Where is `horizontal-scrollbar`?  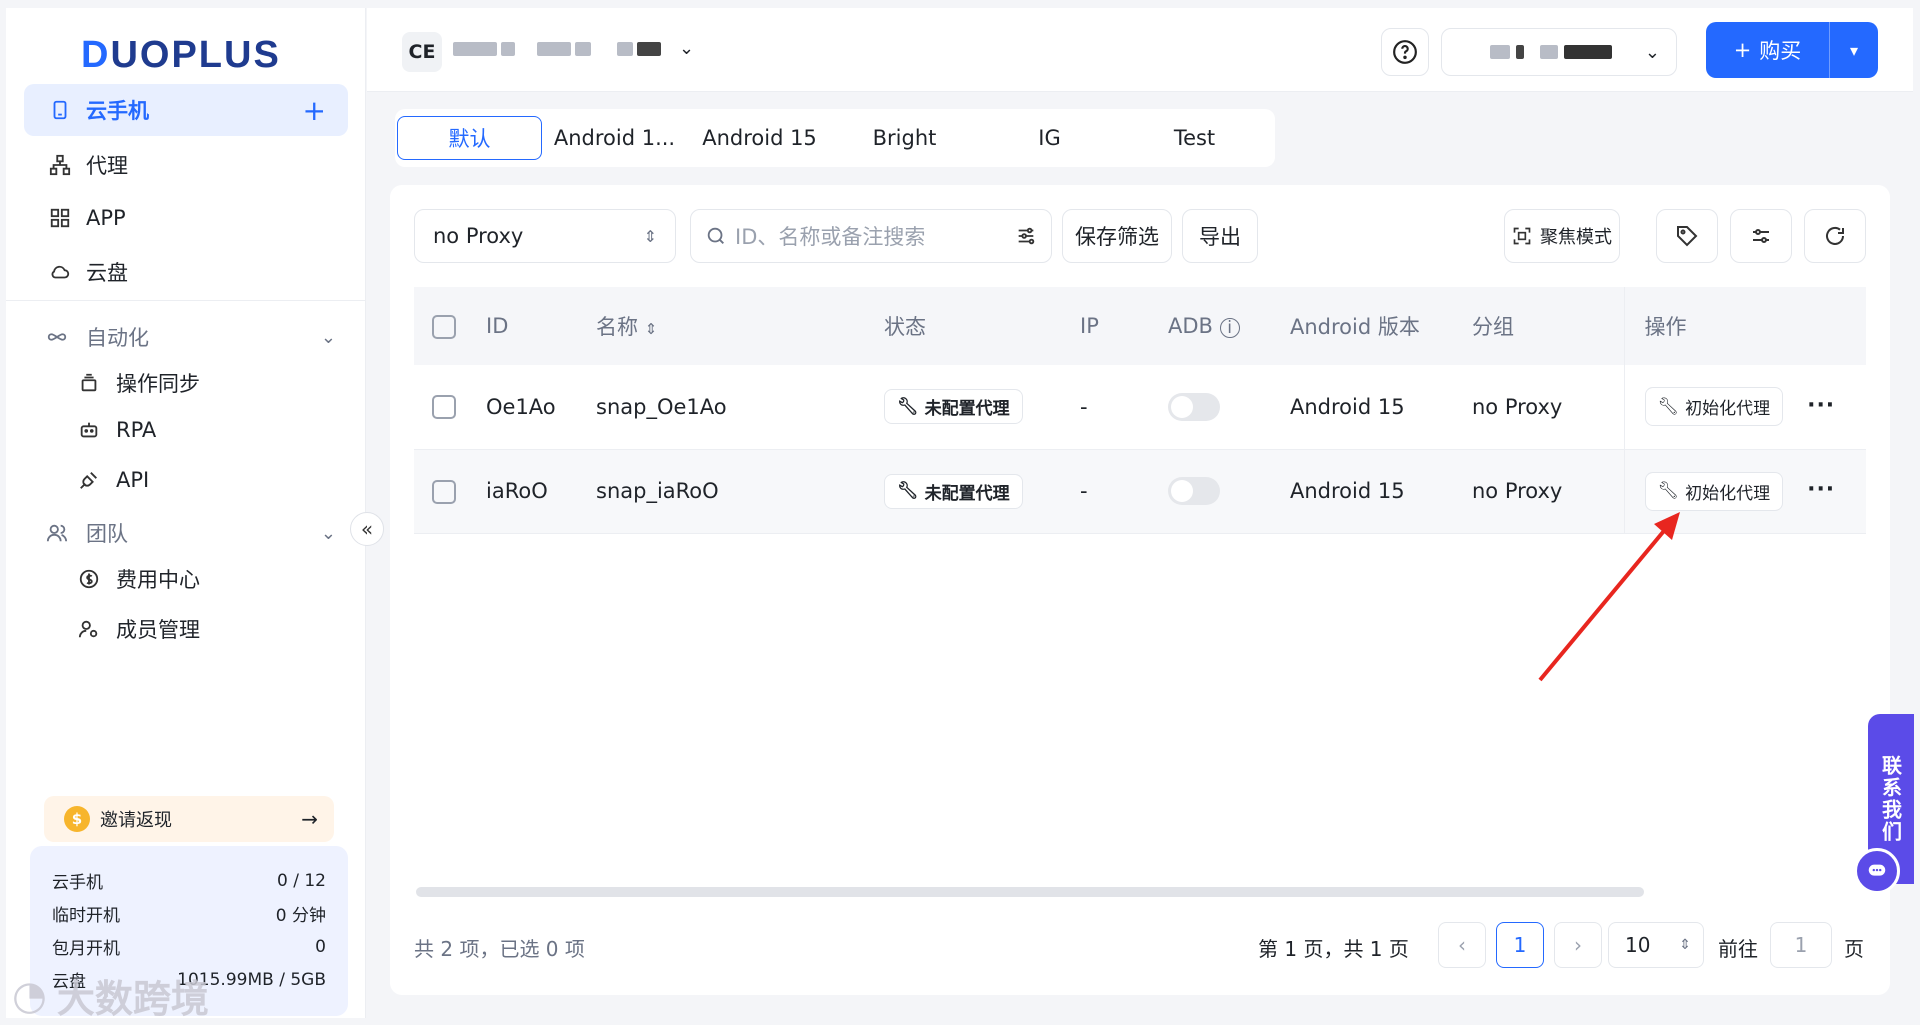 horizontal-scrollbar is located at coordinates (1030, 892).